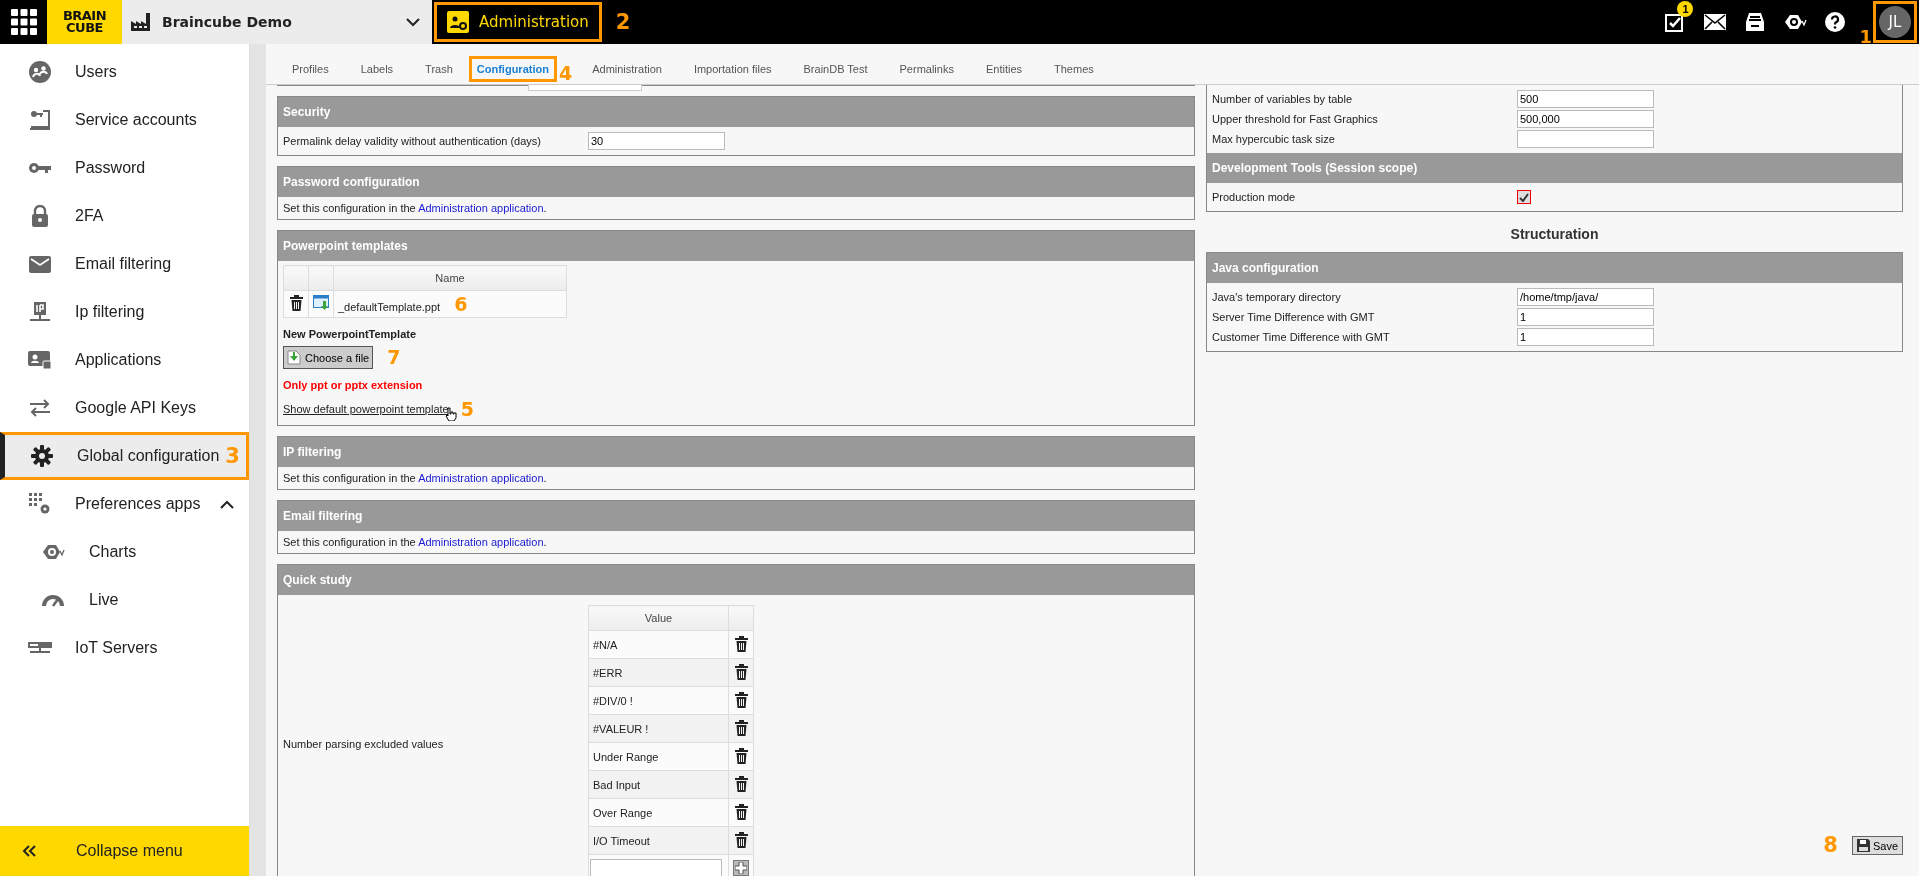 The image size is (1919, 876). Describe the element at coordinates (736, 246) in the screenshot. I see `section-header: Powerpoint templates` at that location.